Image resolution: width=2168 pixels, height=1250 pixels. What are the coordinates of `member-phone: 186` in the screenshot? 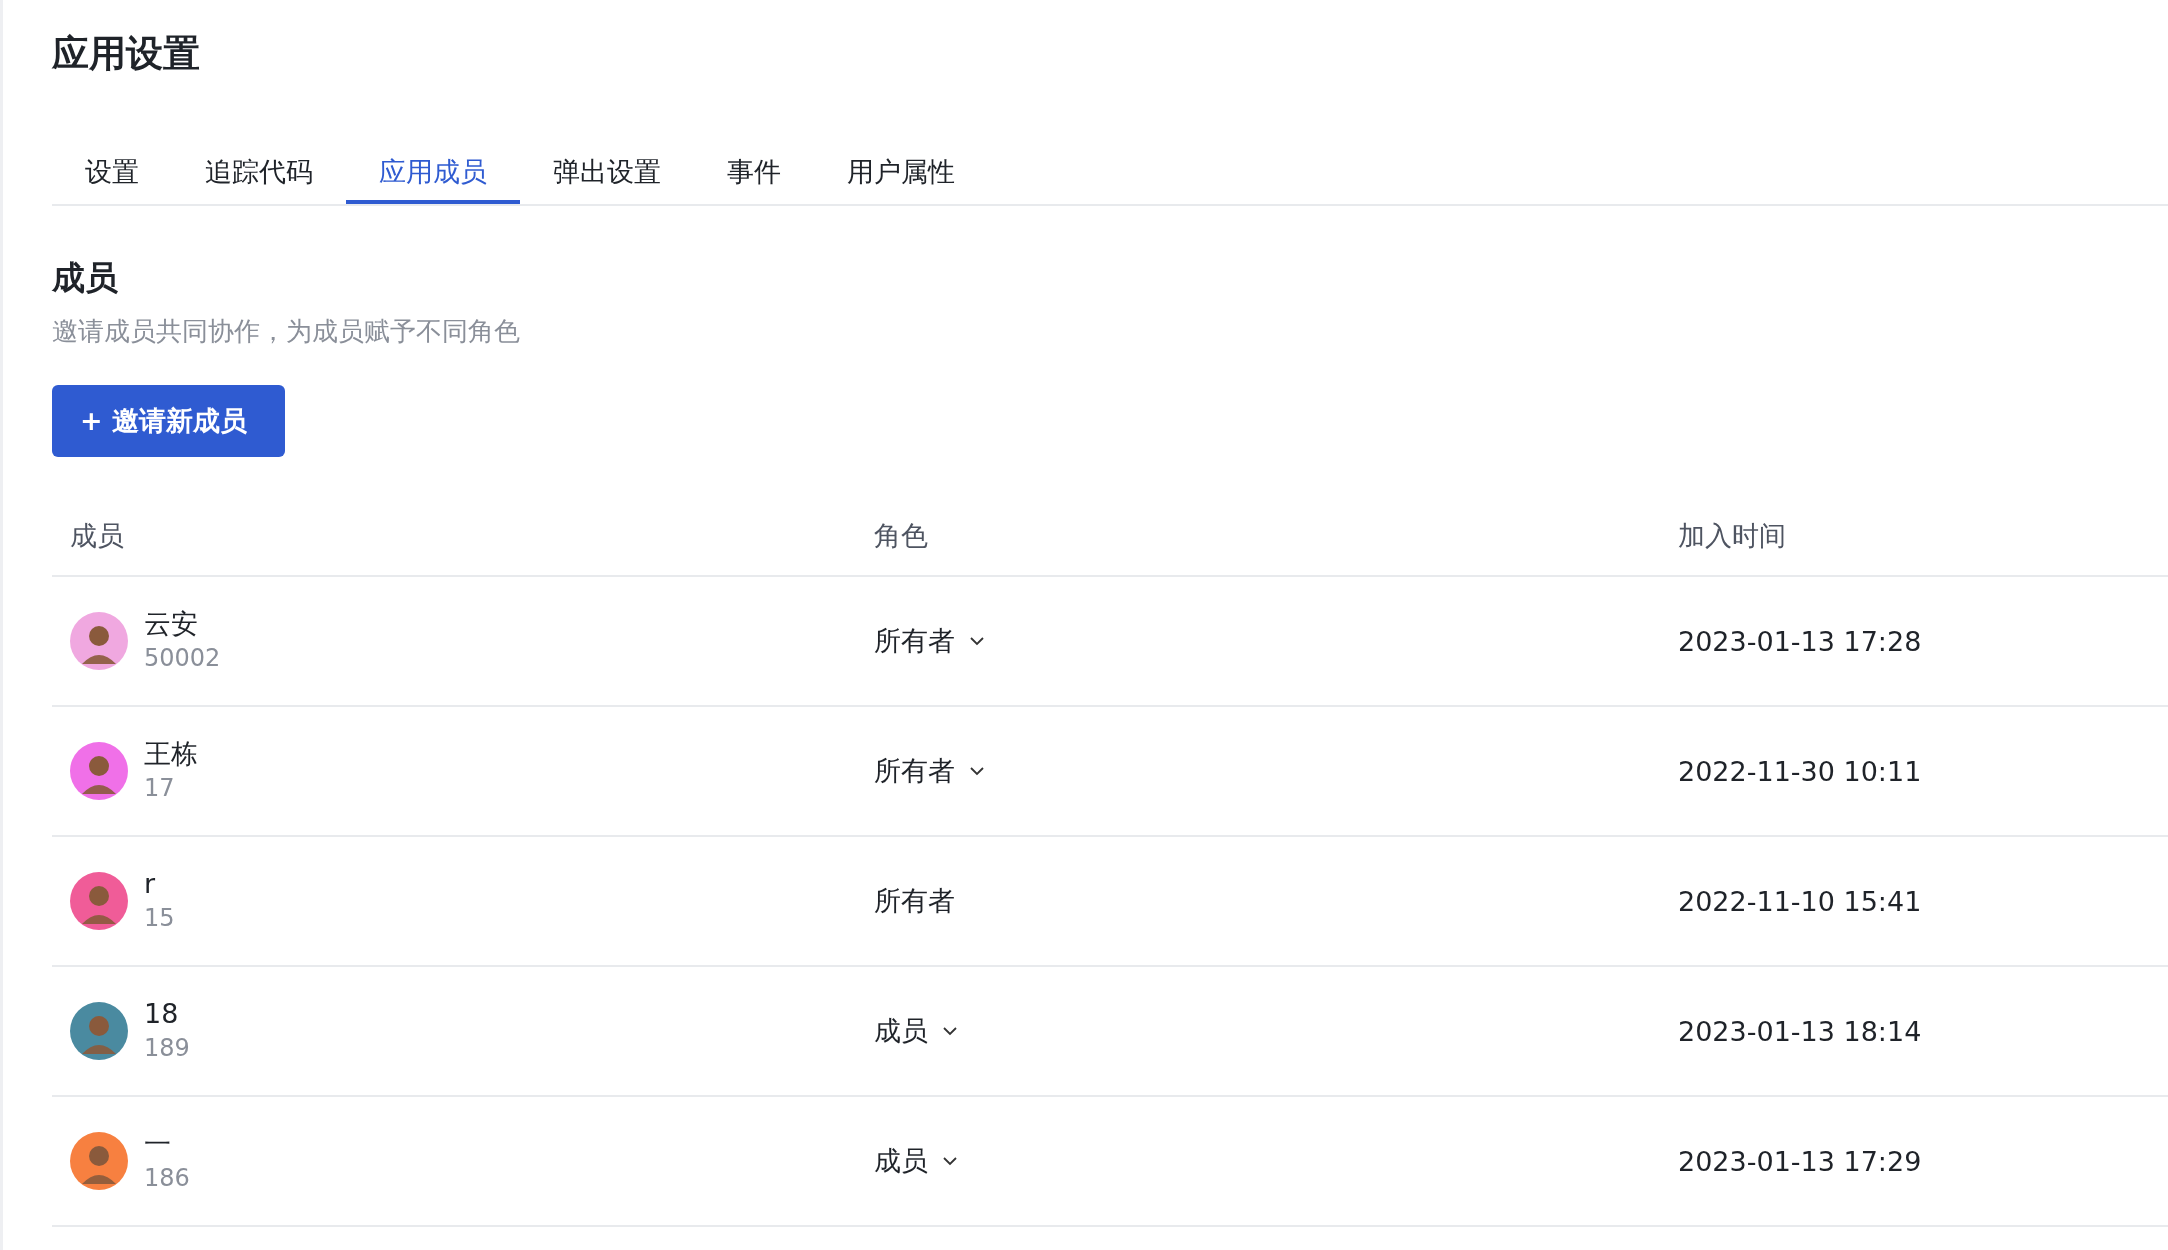 It's located at (167, 1178).